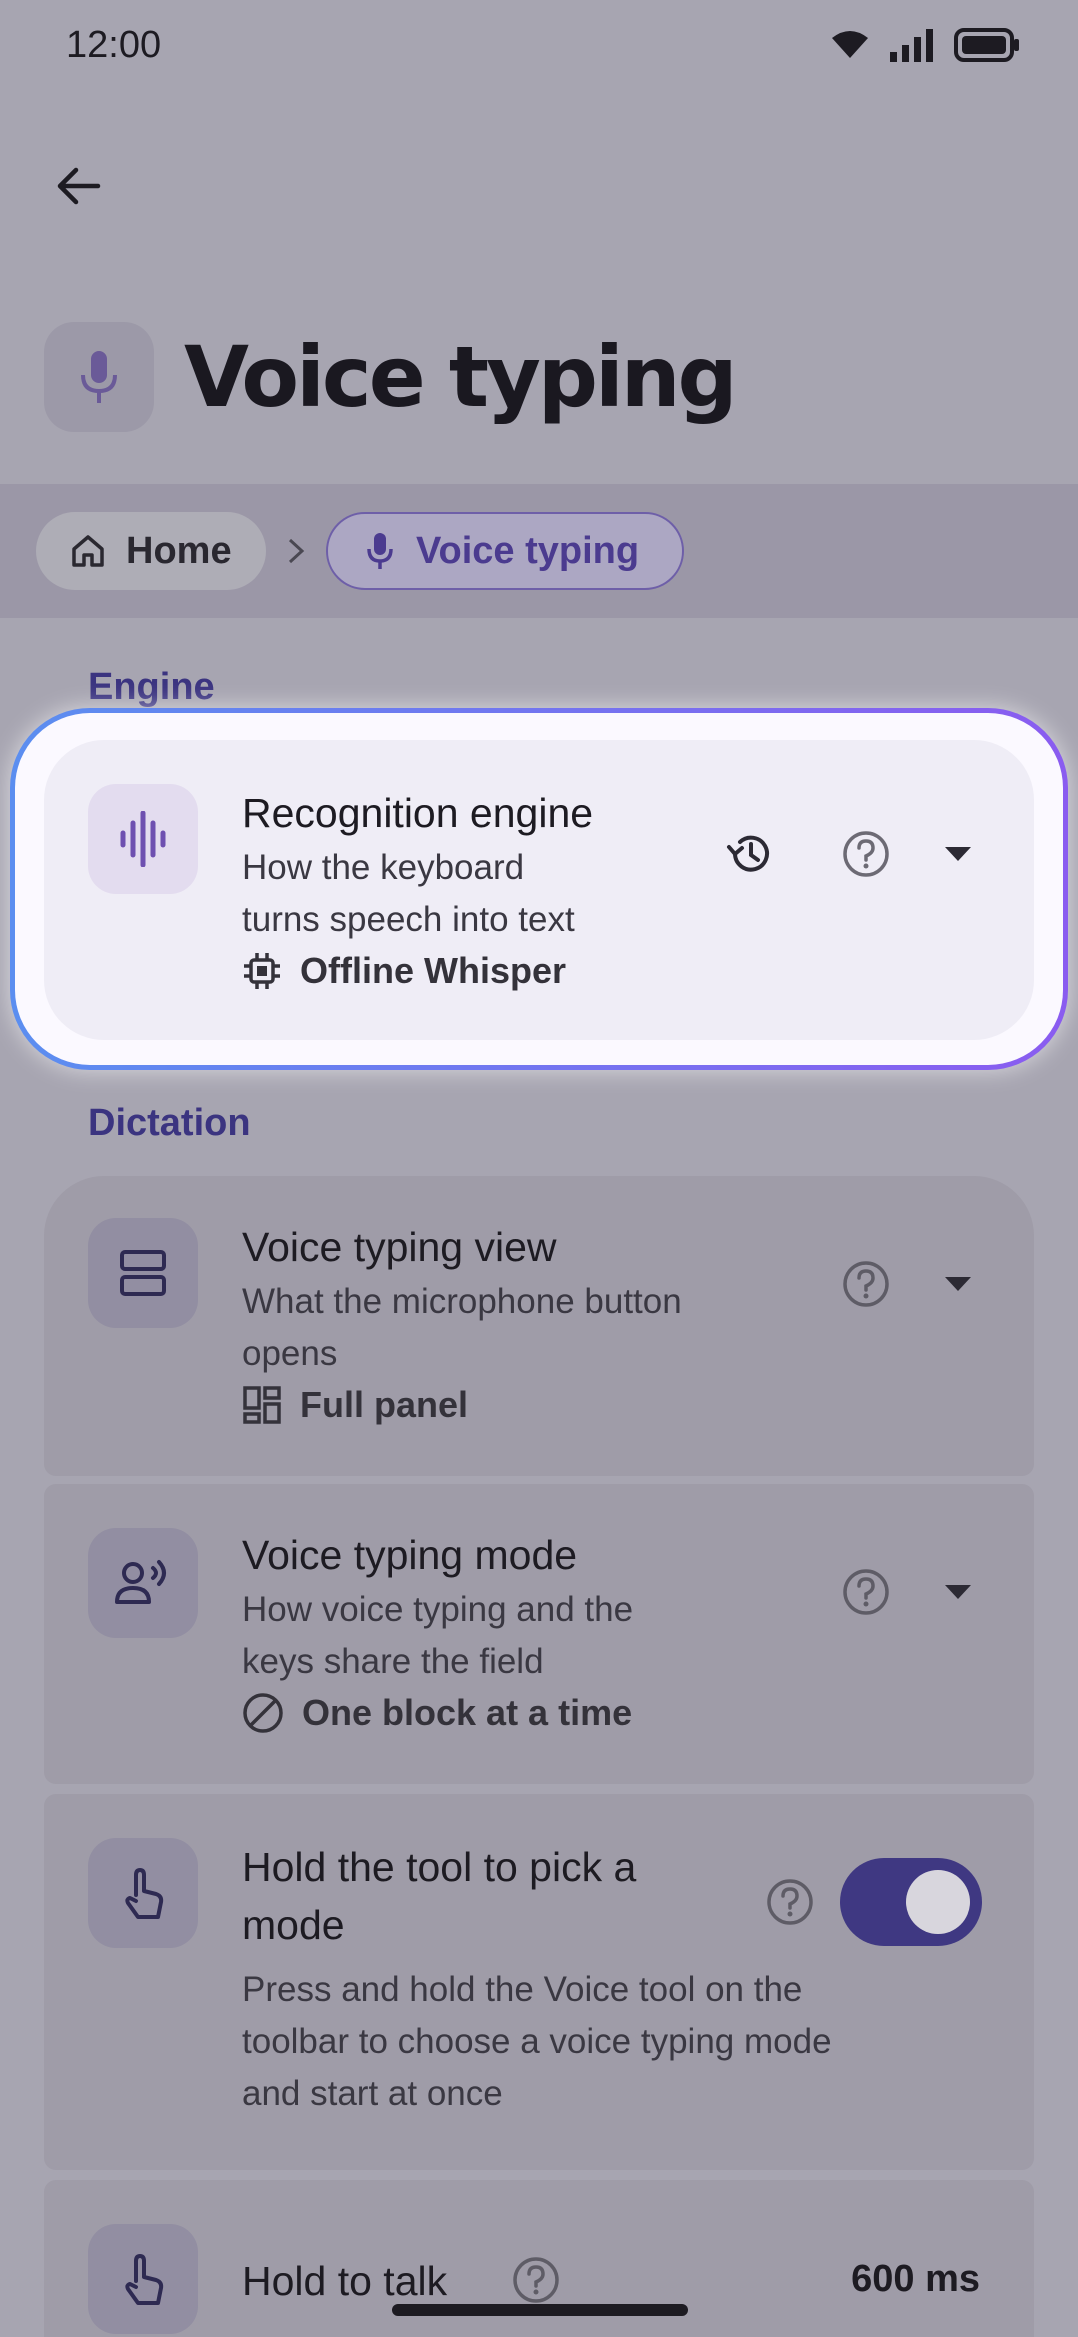 The width and height of the screenshot is (1078, 2337). Describe the element at coordinates (345, 2281) in the screenshot. I see `hold-to-talk-title: Hold to talk` at that location.